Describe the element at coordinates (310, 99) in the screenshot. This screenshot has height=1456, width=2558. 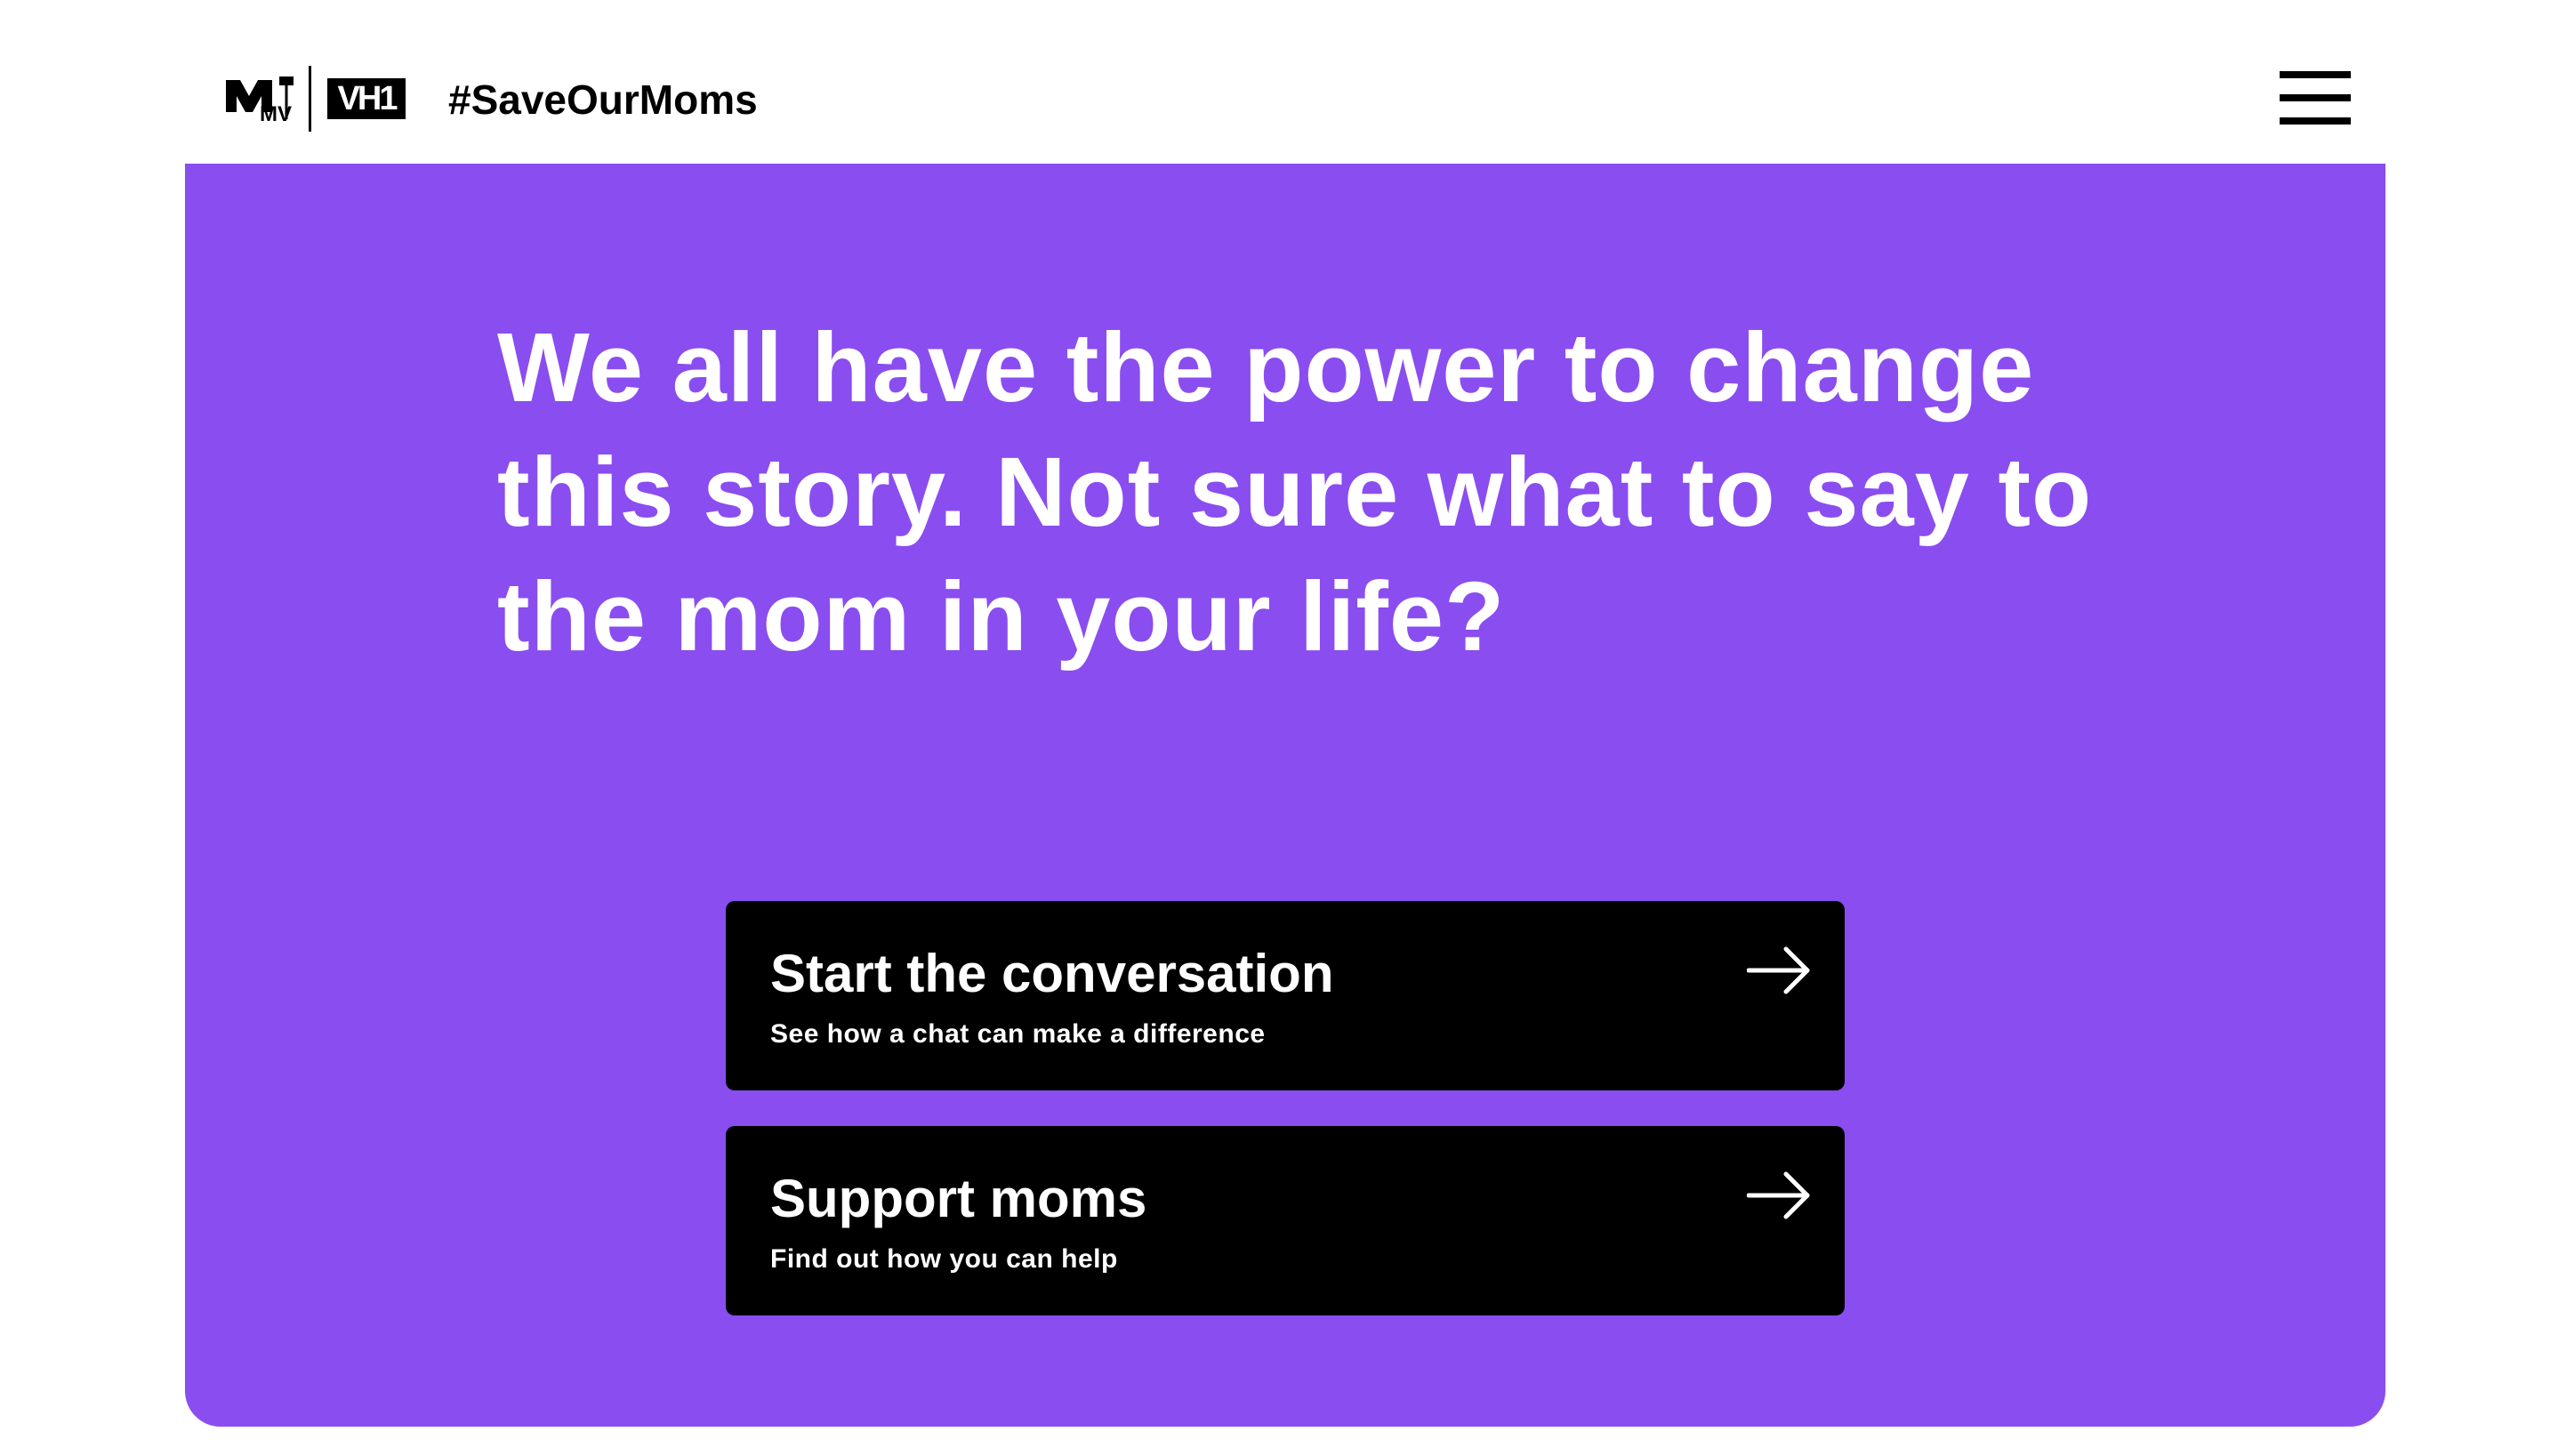
I see `logo-divider` at that location.